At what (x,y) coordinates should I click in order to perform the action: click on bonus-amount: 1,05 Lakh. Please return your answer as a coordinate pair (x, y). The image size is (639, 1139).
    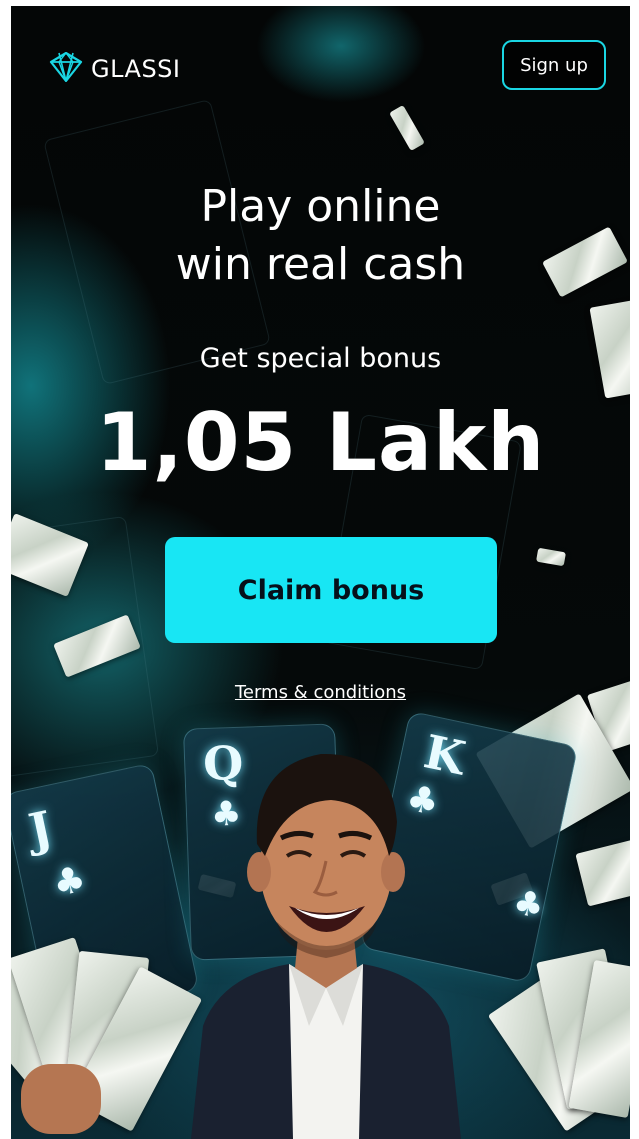
    Looking at the image, I should click on (320, 442).